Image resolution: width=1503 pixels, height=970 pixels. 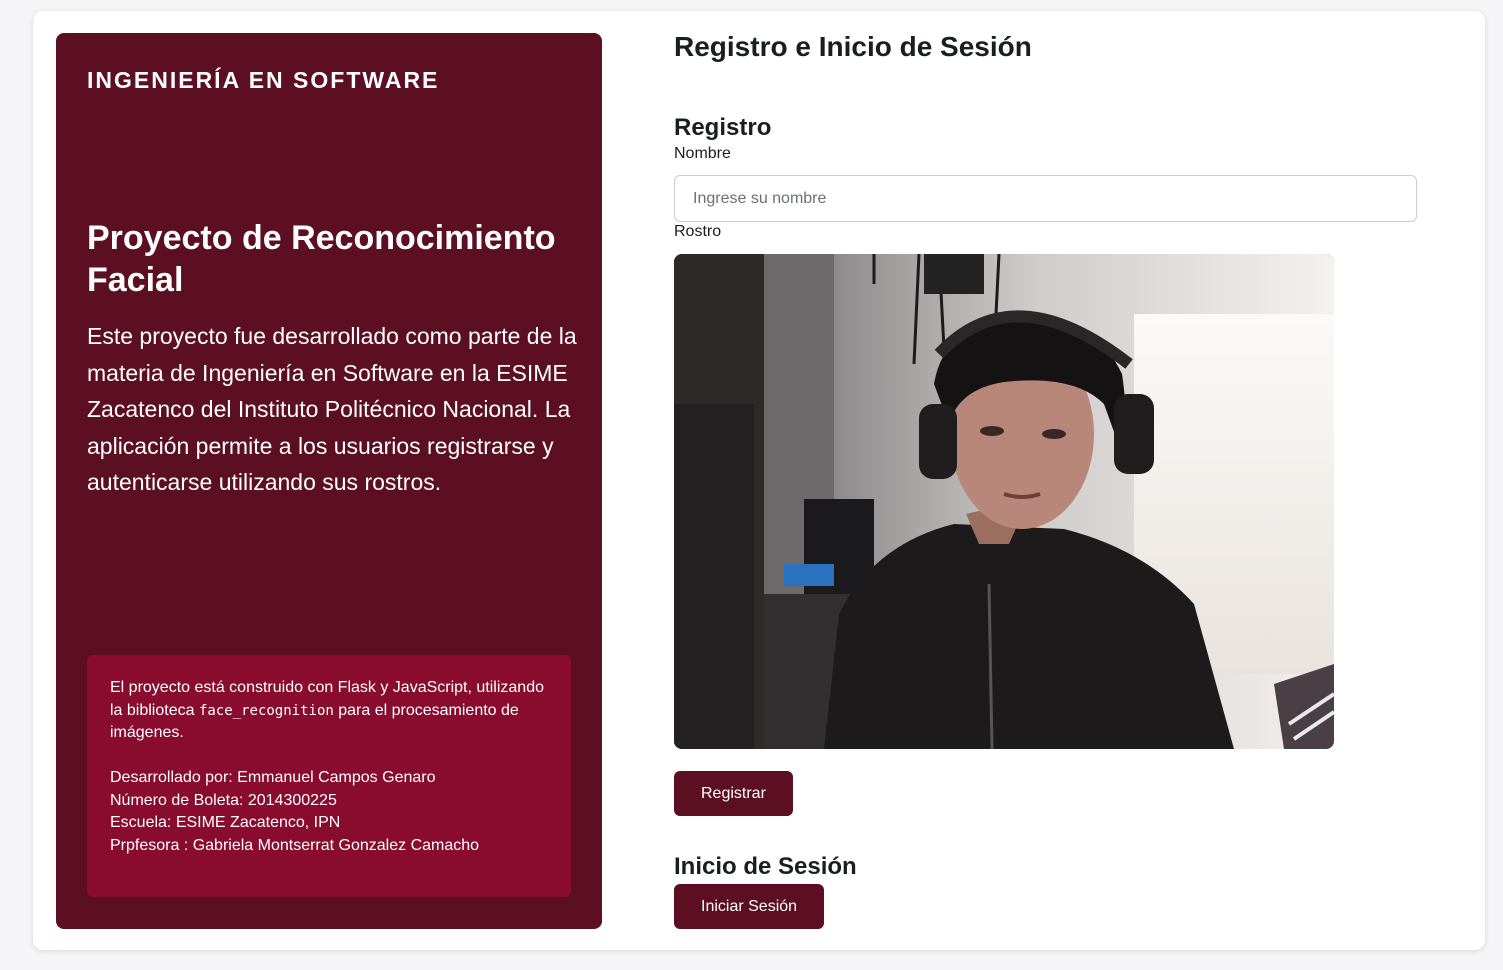 What do you see at coordinates (702, 153) in the screenshot?
I see `name-label: Nombre` at bounding box center [702, 153].